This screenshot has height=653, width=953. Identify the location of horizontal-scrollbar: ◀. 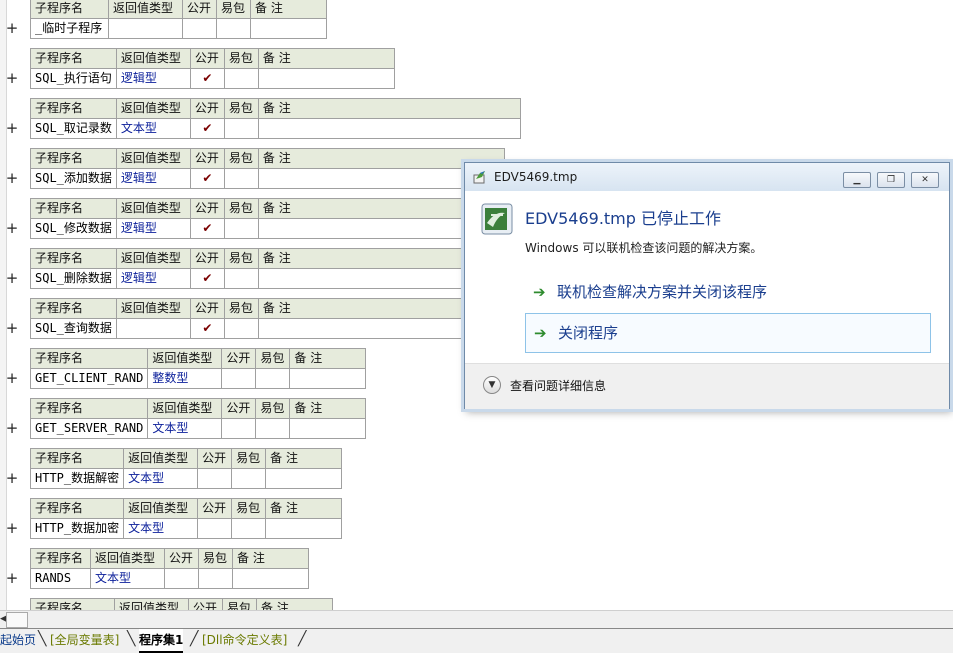
(476, 619).